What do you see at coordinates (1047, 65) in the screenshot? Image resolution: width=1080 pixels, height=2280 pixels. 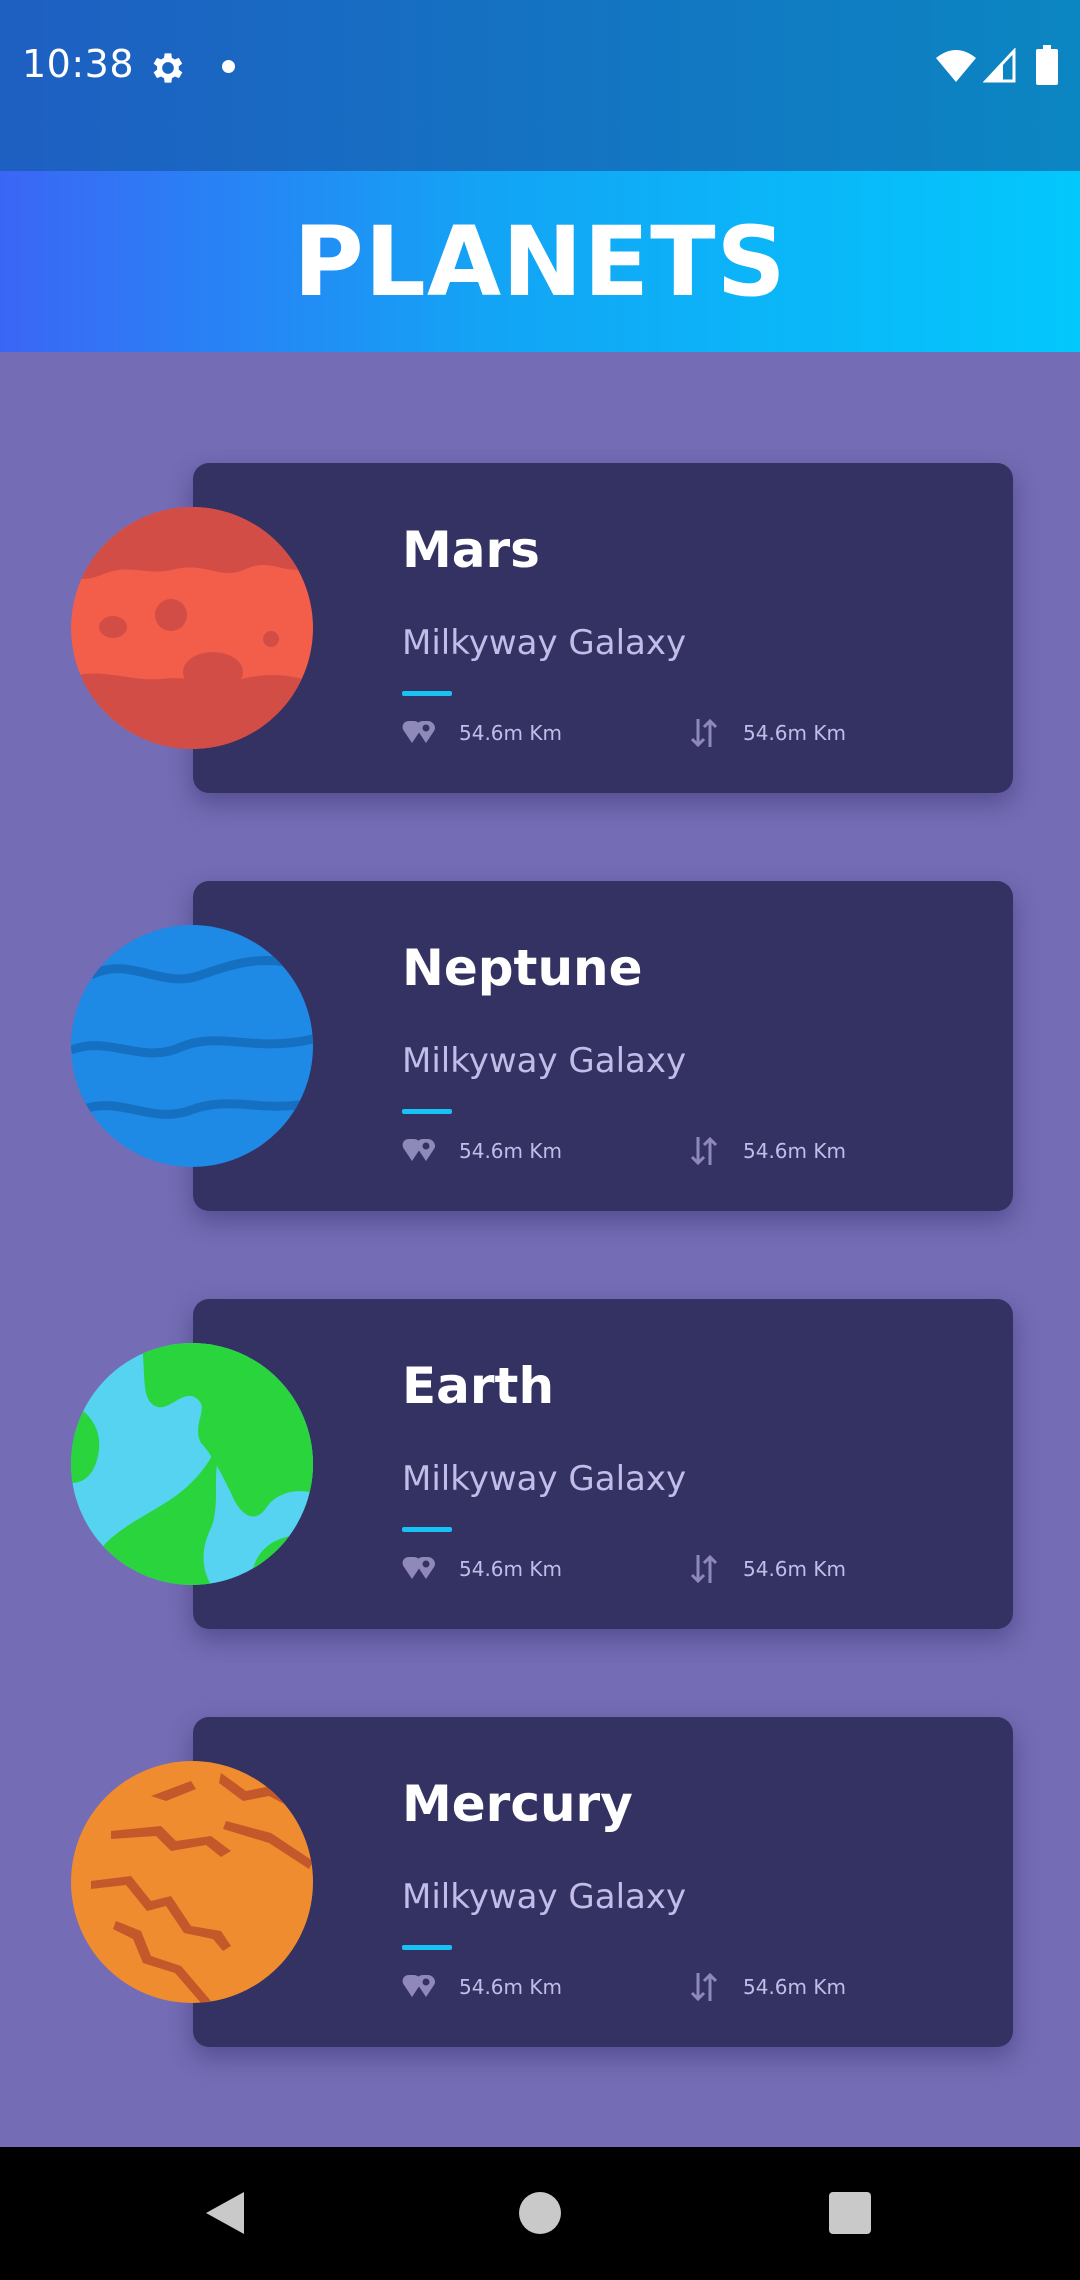 I see `battery-icon` at bounding box center [1047, 65].